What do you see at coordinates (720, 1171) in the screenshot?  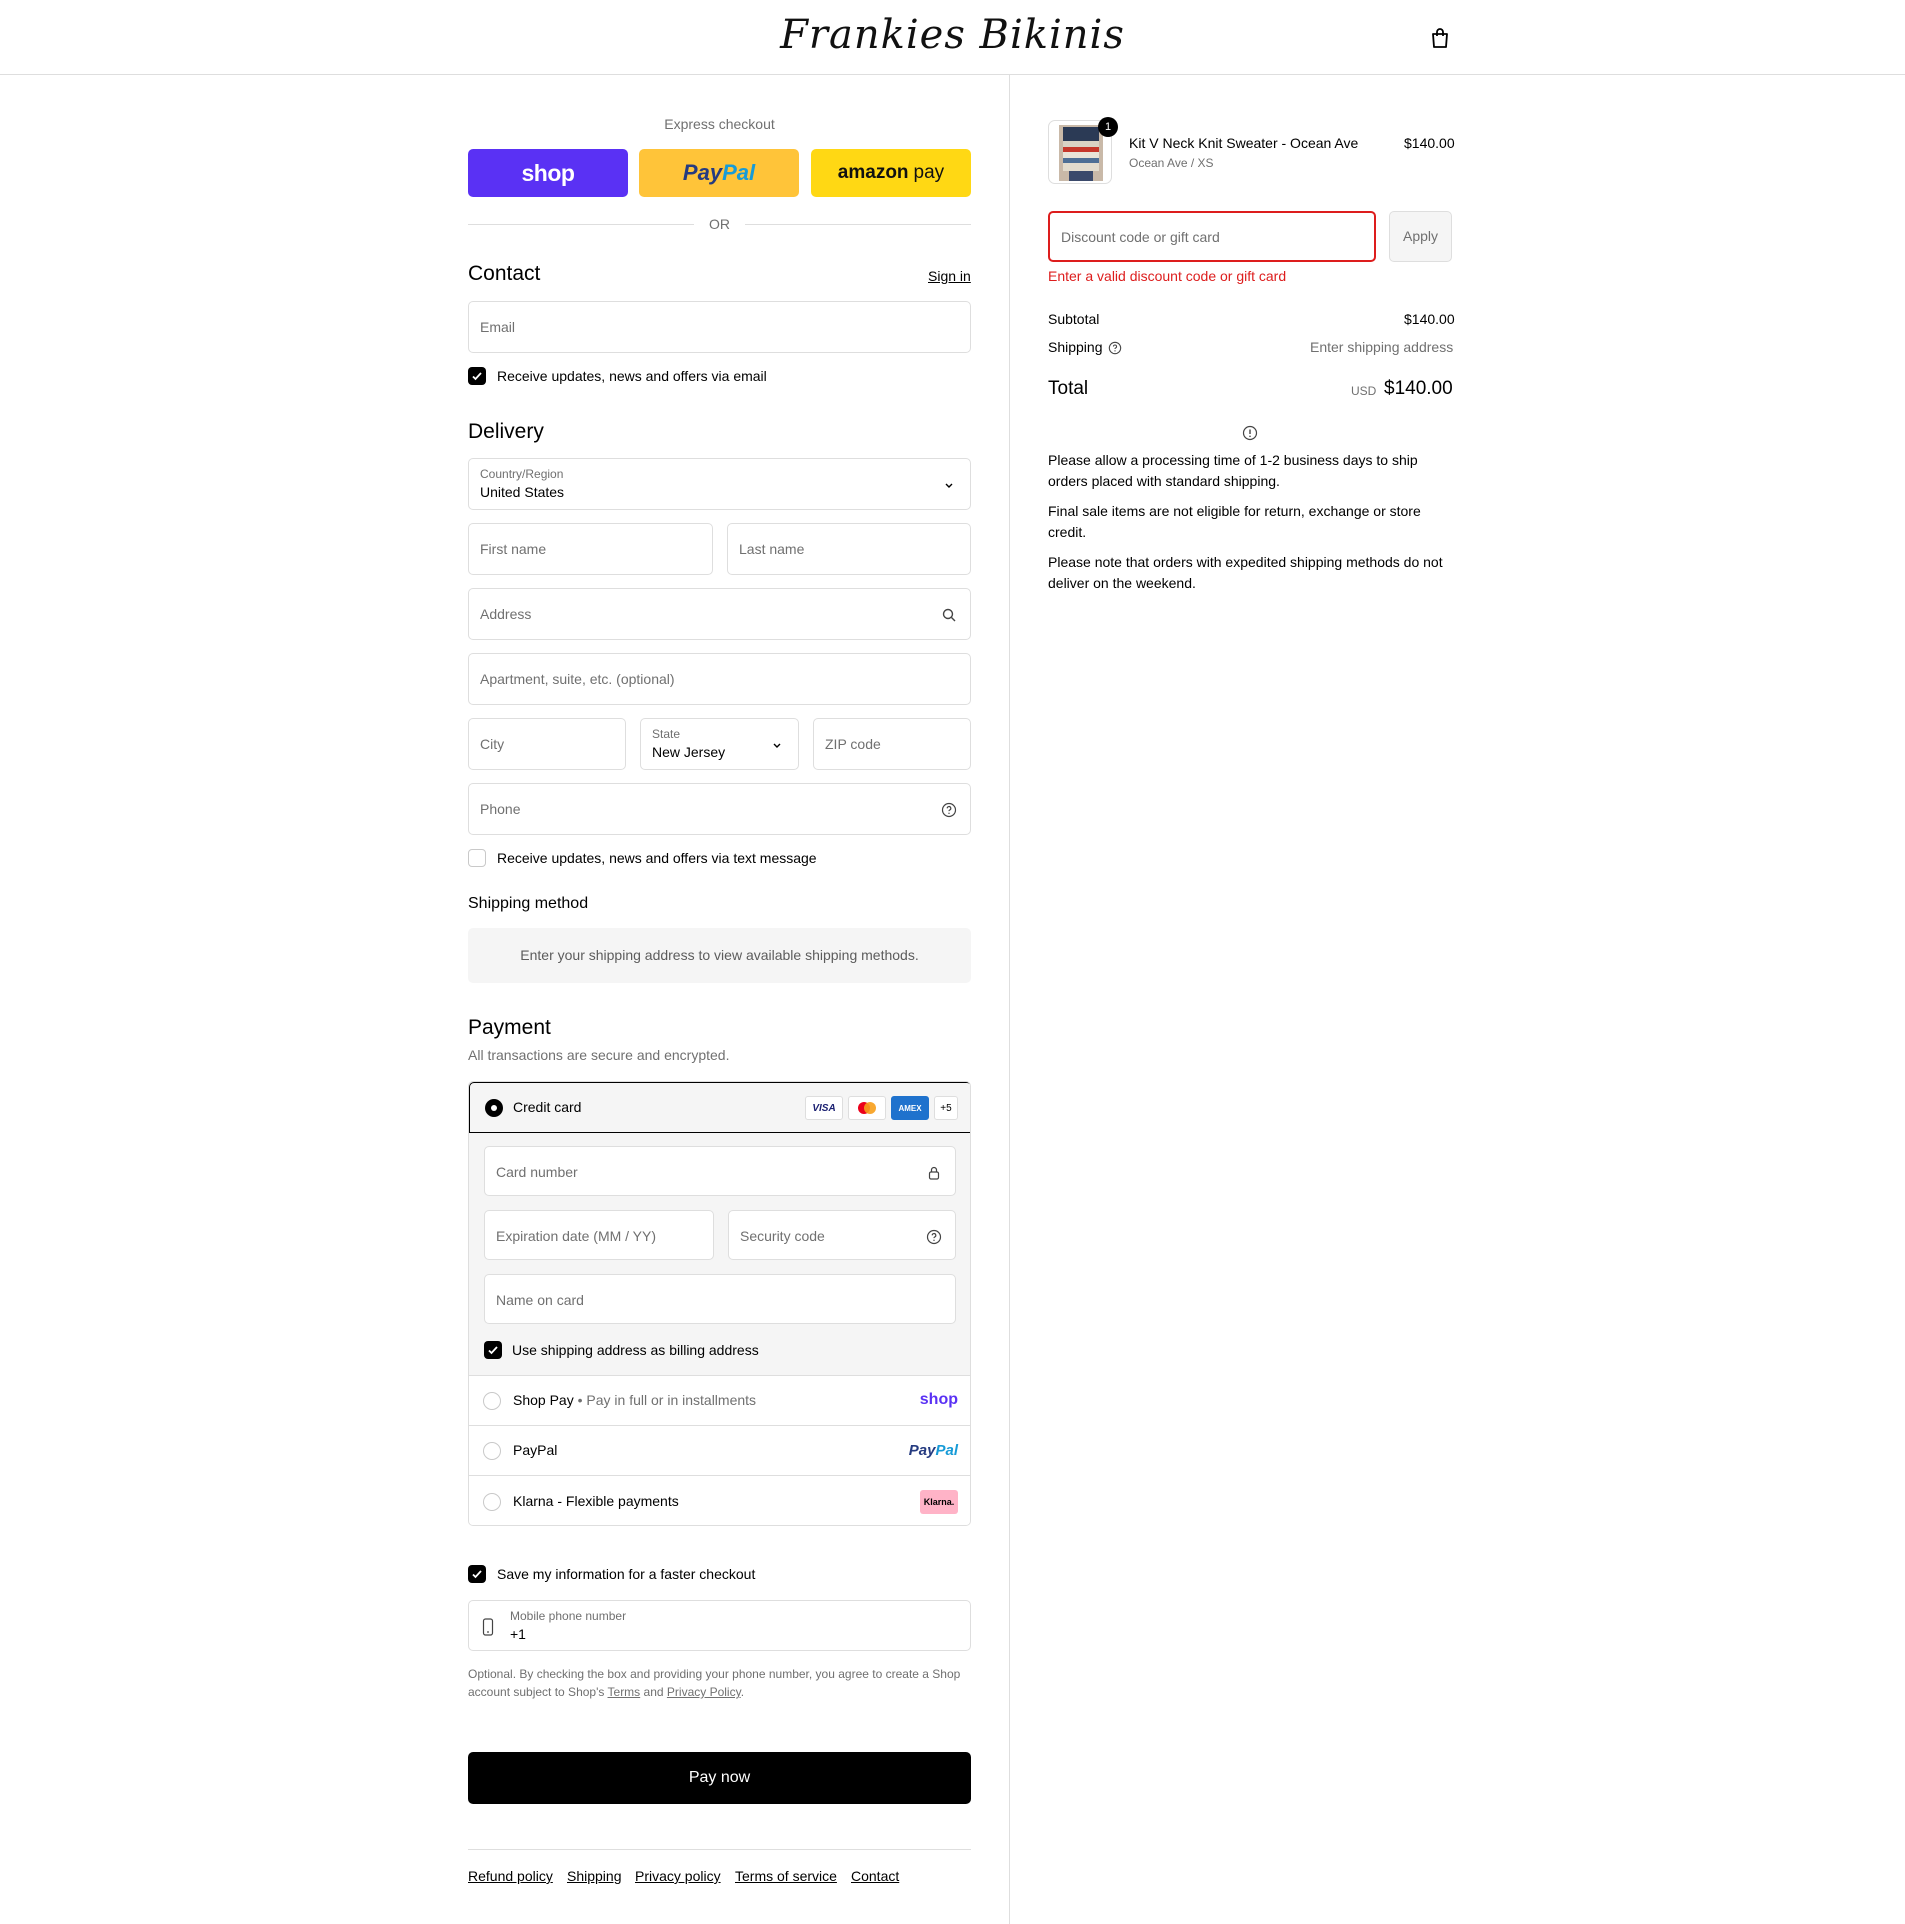 I see `card-number-field: Card number` at bounding box center [720, 1171].